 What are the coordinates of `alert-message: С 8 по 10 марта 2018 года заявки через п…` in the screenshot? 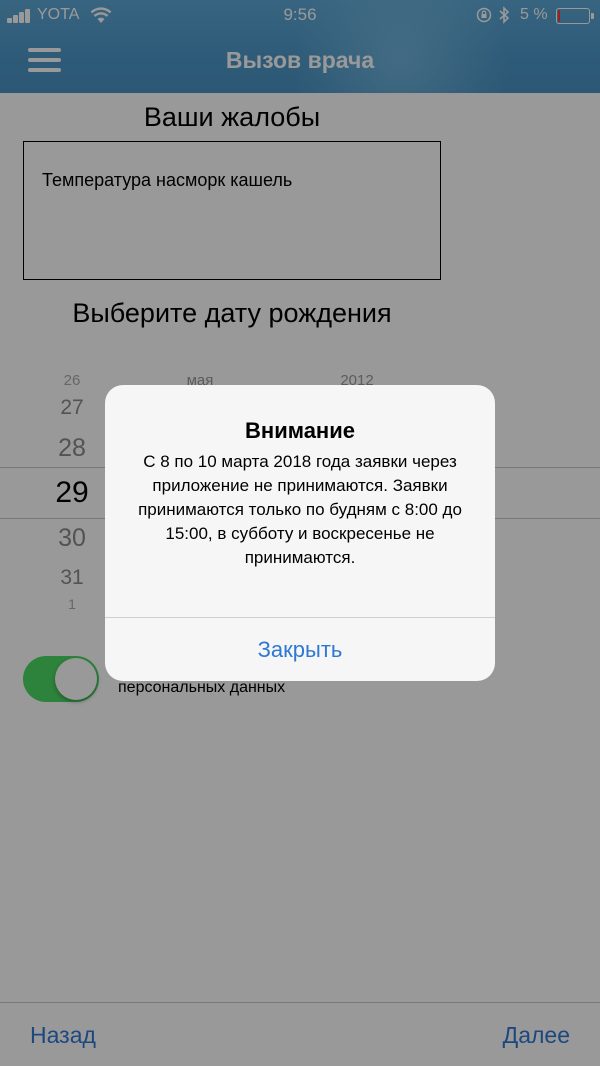 It's located at (300, 509).